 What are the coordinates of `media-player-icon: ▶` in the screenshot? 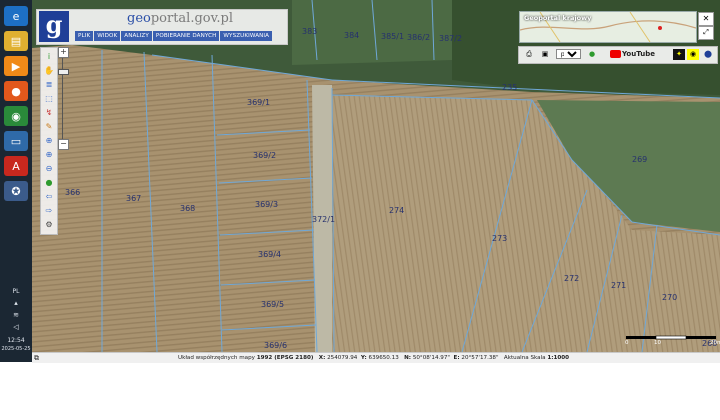 It's located at (16, 66).